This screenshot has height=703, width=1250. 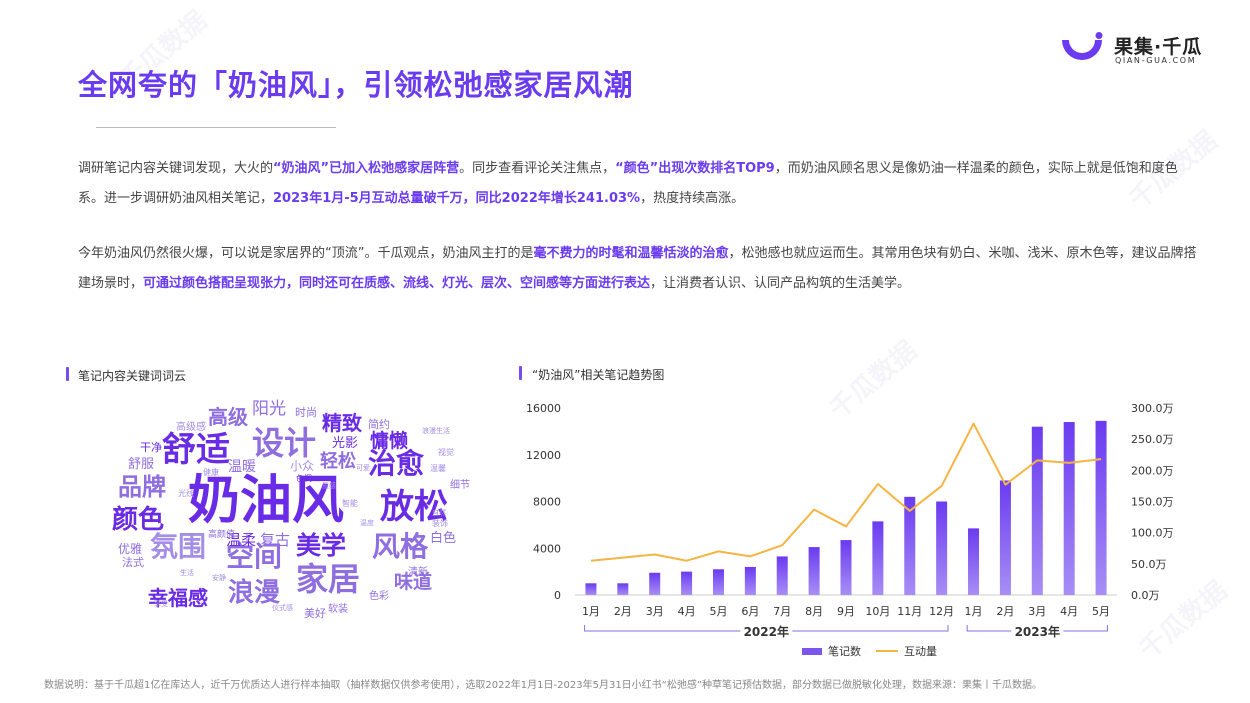 What do you see at coordinates (1152, 533) in the screenshot?
I see `y-right-tick-label: 100.0万` at bounding box center [1152, 533].